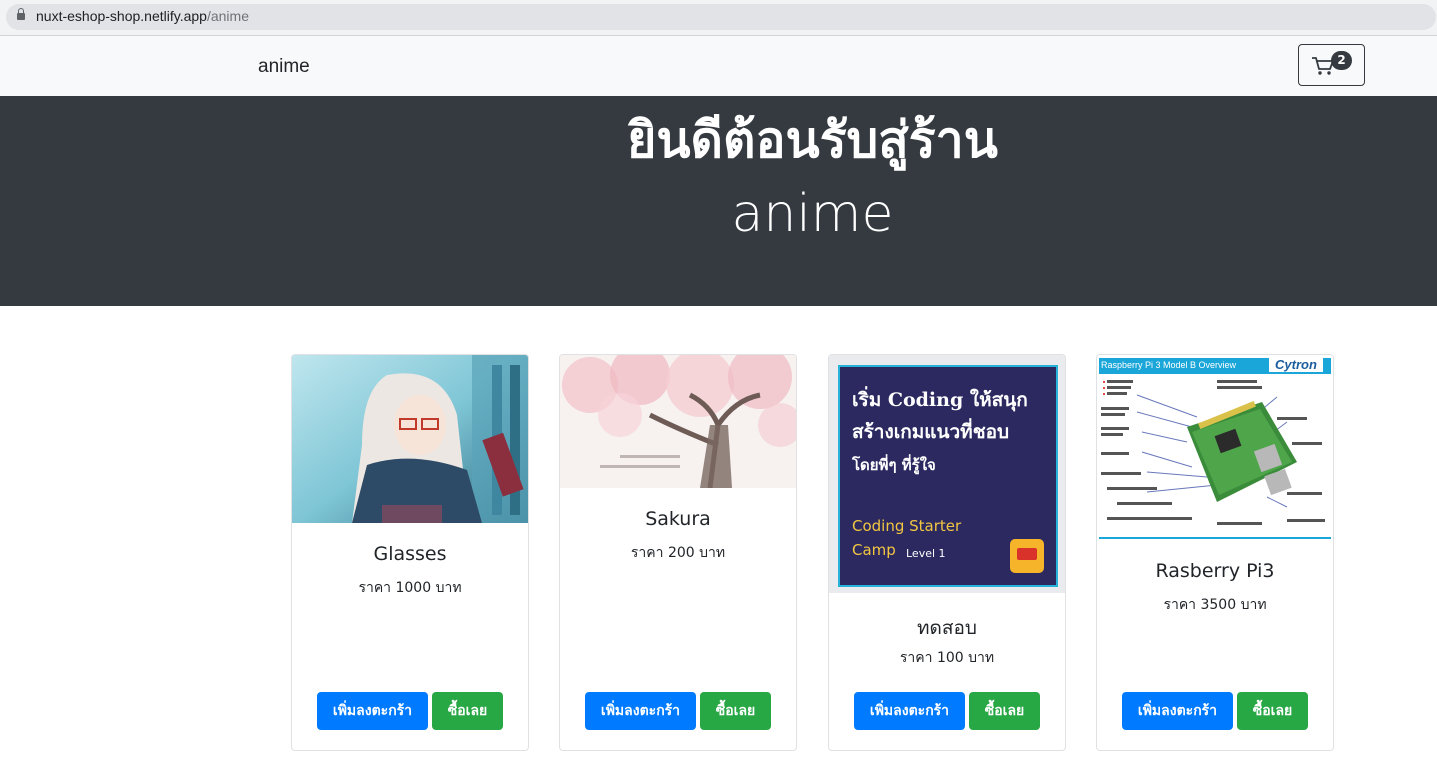 This screenshot has width=1437, height=770. What do you see at coordinates (678, 421) in the screenshot?
I see `sakura-tree-image` at bounding box center [678, 421].